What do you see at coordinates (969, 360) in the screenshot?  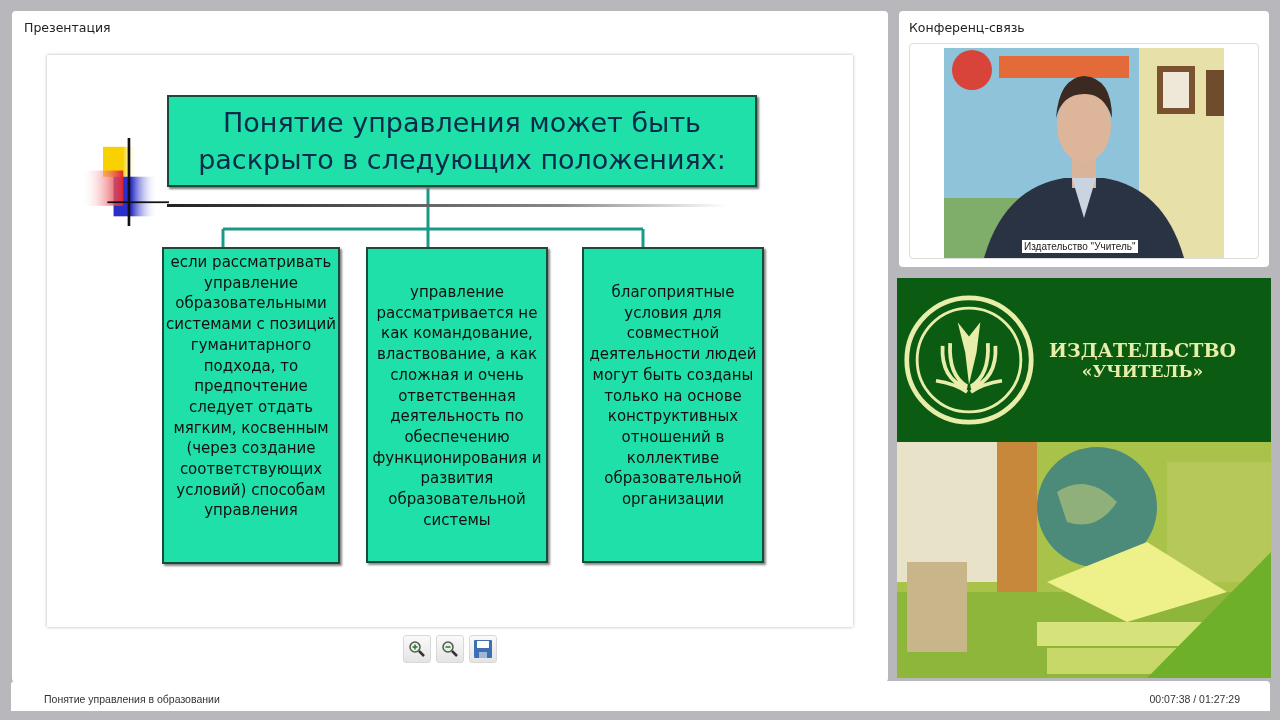 I see `book-emblem-icon` at bounding box center [969, 360].